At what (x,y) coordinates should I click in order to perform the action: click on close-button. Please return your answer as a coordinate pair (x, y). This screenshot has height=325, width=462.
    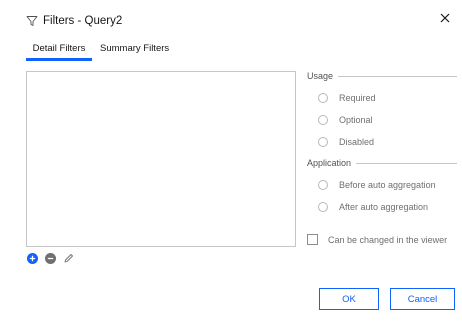
    Looking at the image, I should click on (445, 19).